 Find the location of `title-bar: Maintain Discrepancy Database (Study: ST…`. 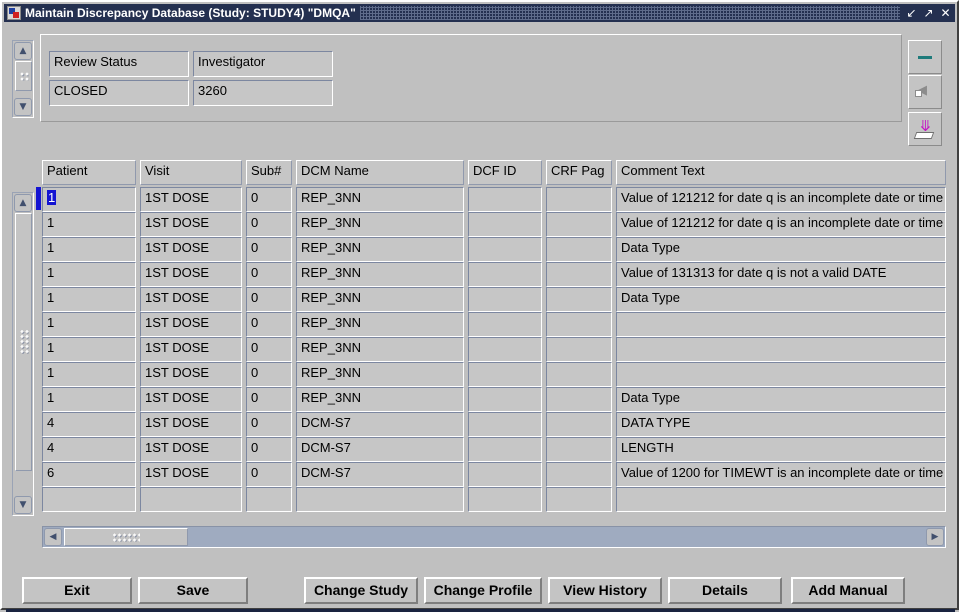

title-bar: Maintain Discrepancy Database (Study: ST… is located at coordinates (479, 13).